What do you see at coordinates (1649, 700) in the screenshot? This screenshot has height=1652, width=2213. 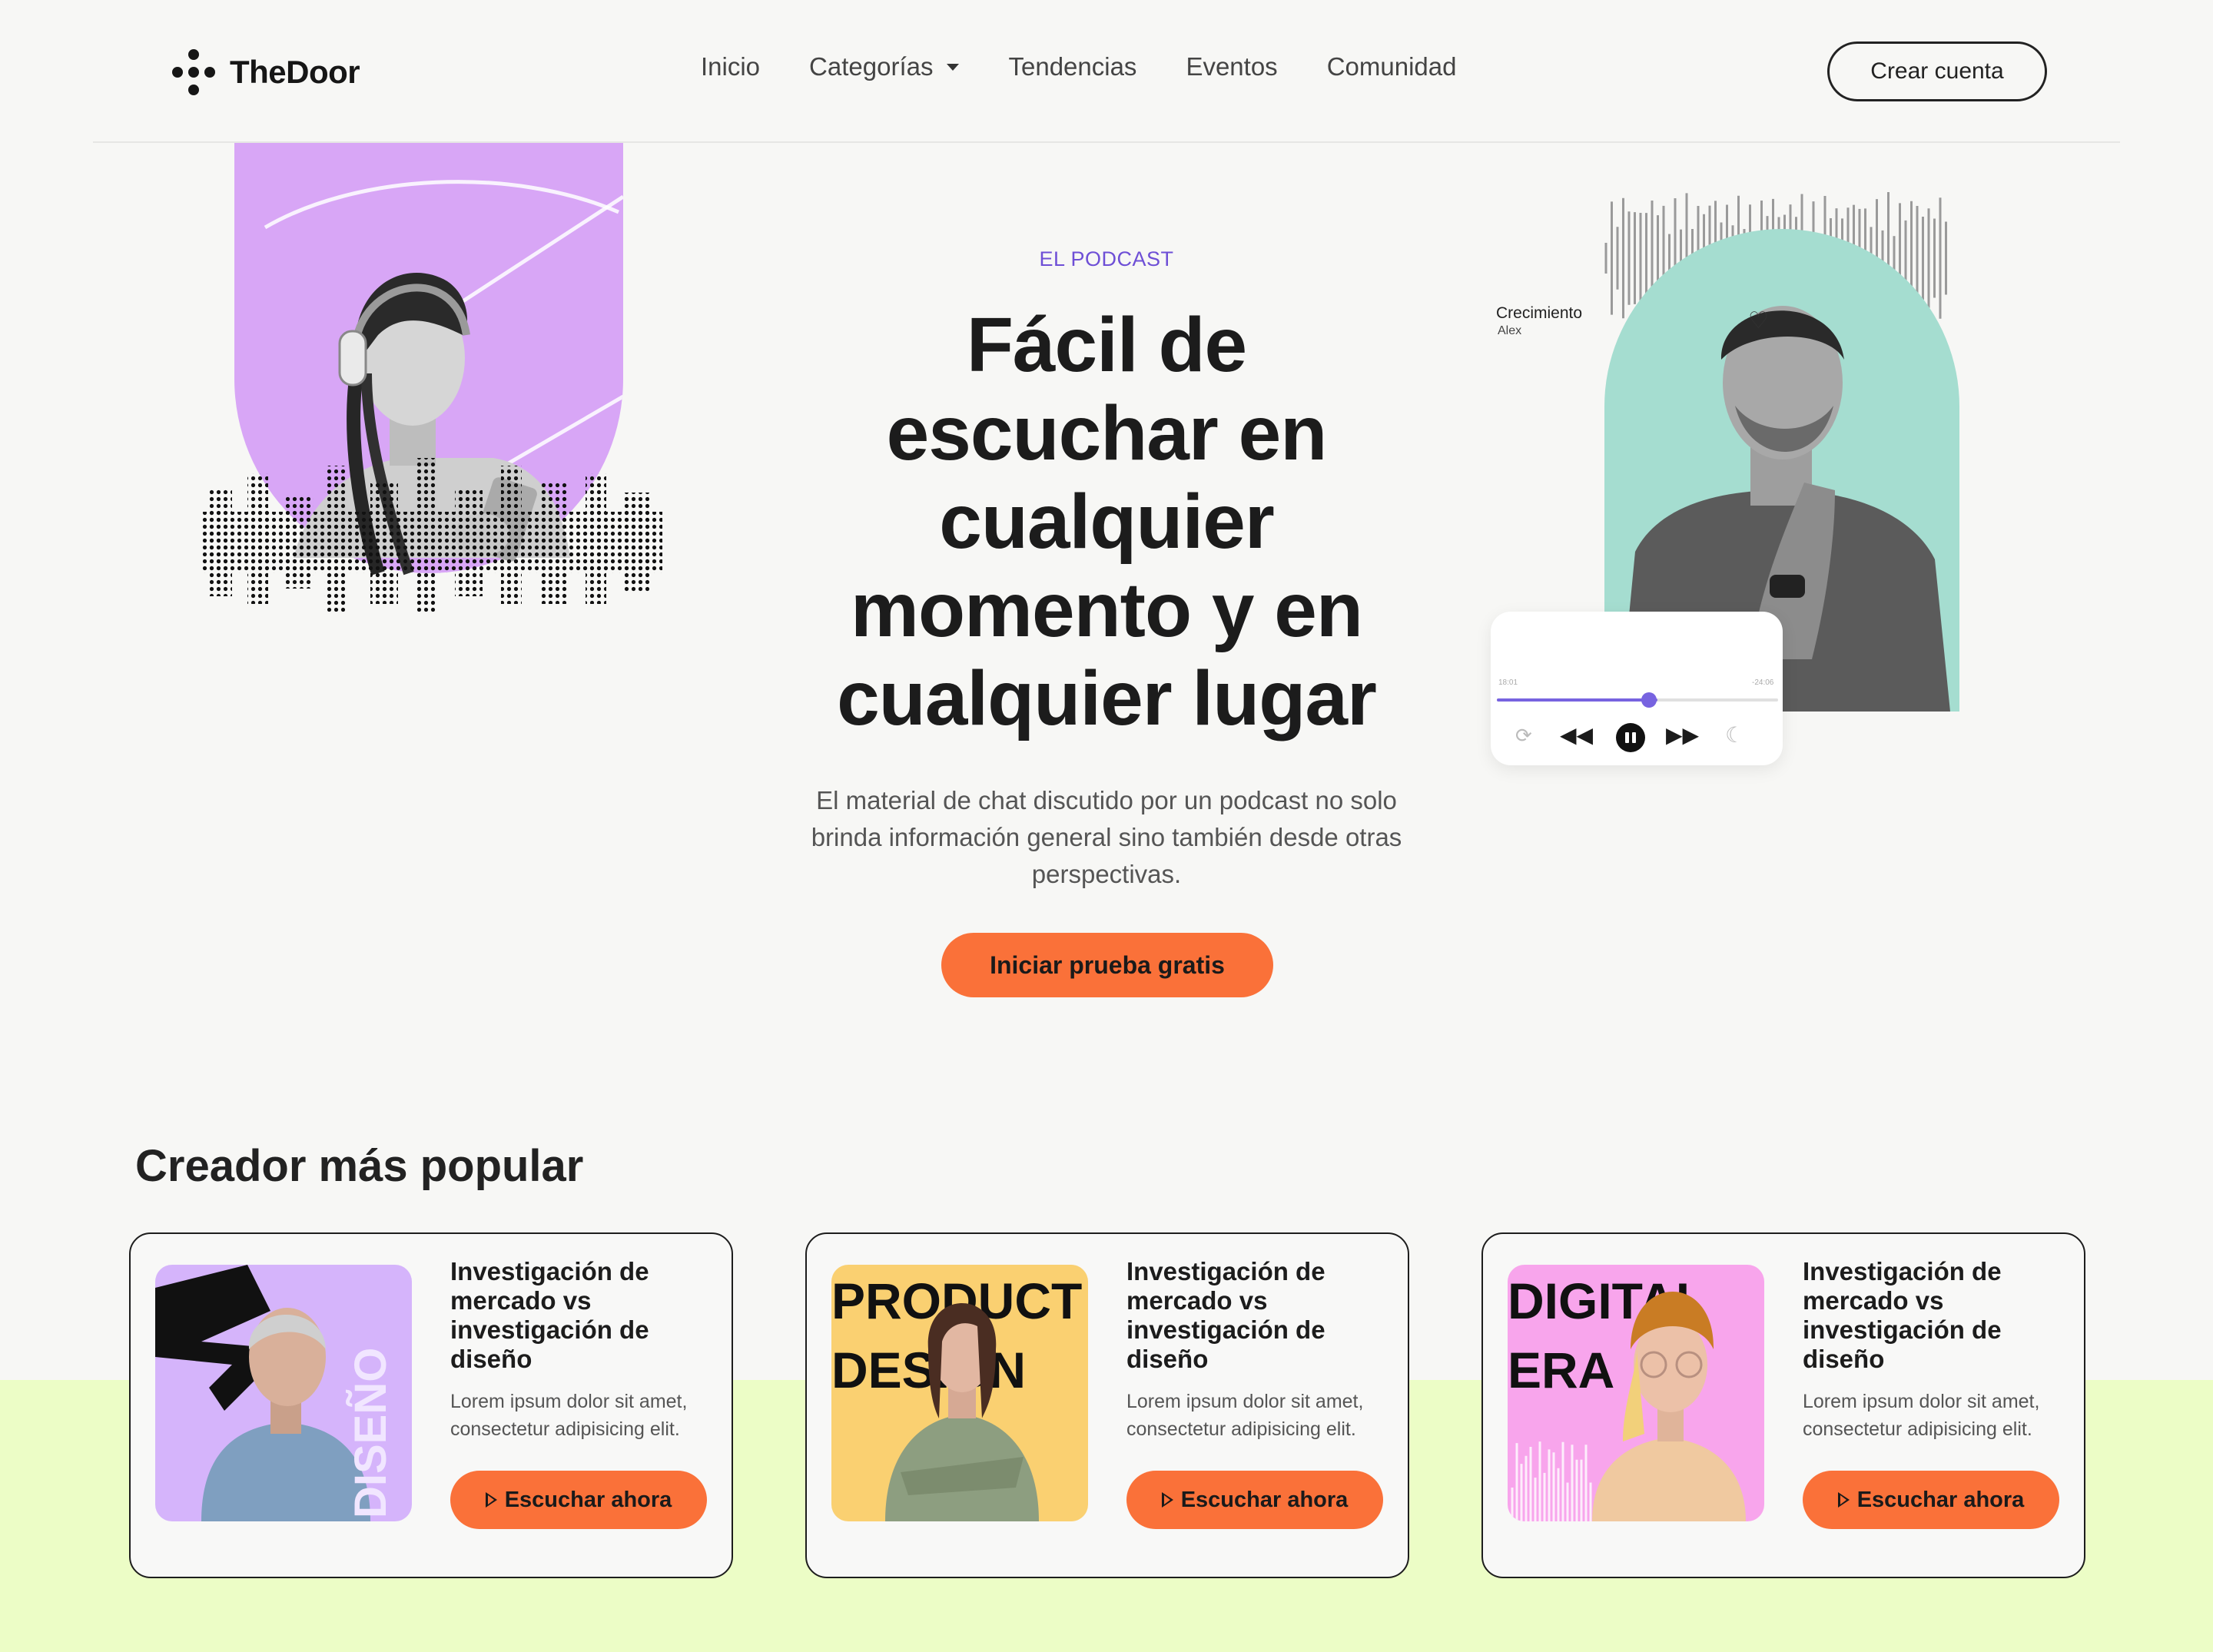 I see `player-progress-handle` at bounding box center [1649, 700].